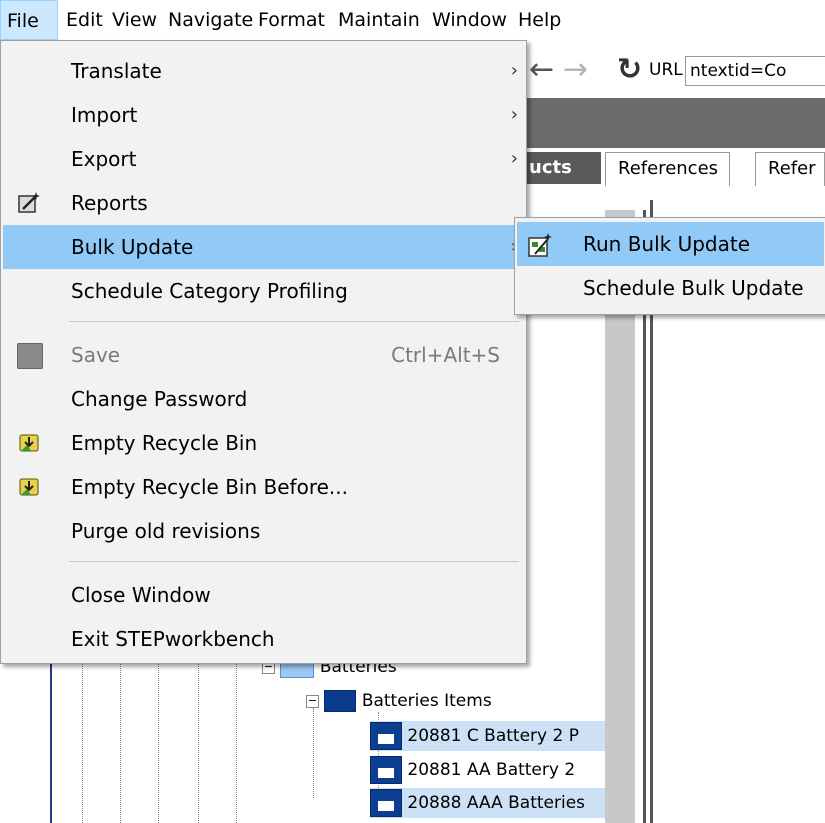 Image resolution: width=825 pixels, height=823 pixels. I want to click on menu-item-label: Purge old revisions, so click(166, 531).